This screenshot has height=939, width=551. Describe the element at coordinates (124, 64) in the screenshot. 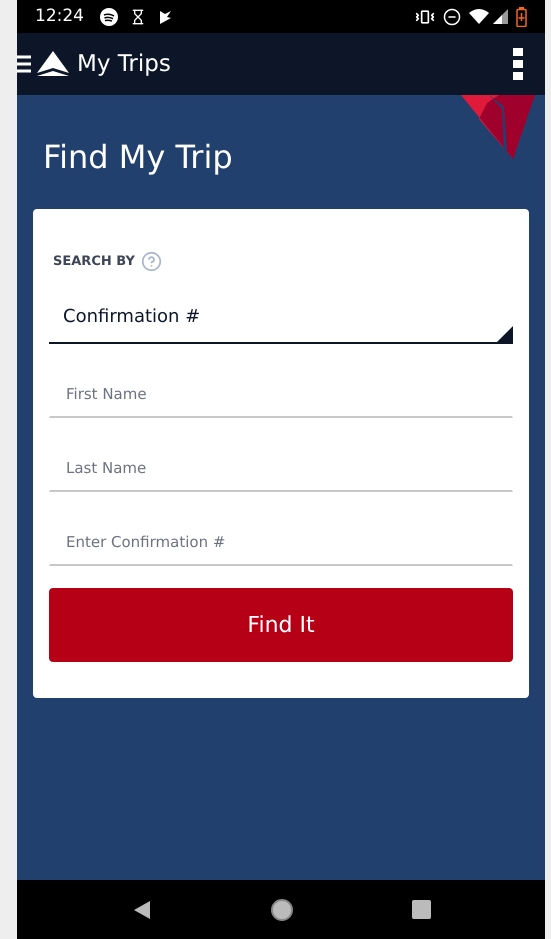

I see `app-title: My Trips` at that location.